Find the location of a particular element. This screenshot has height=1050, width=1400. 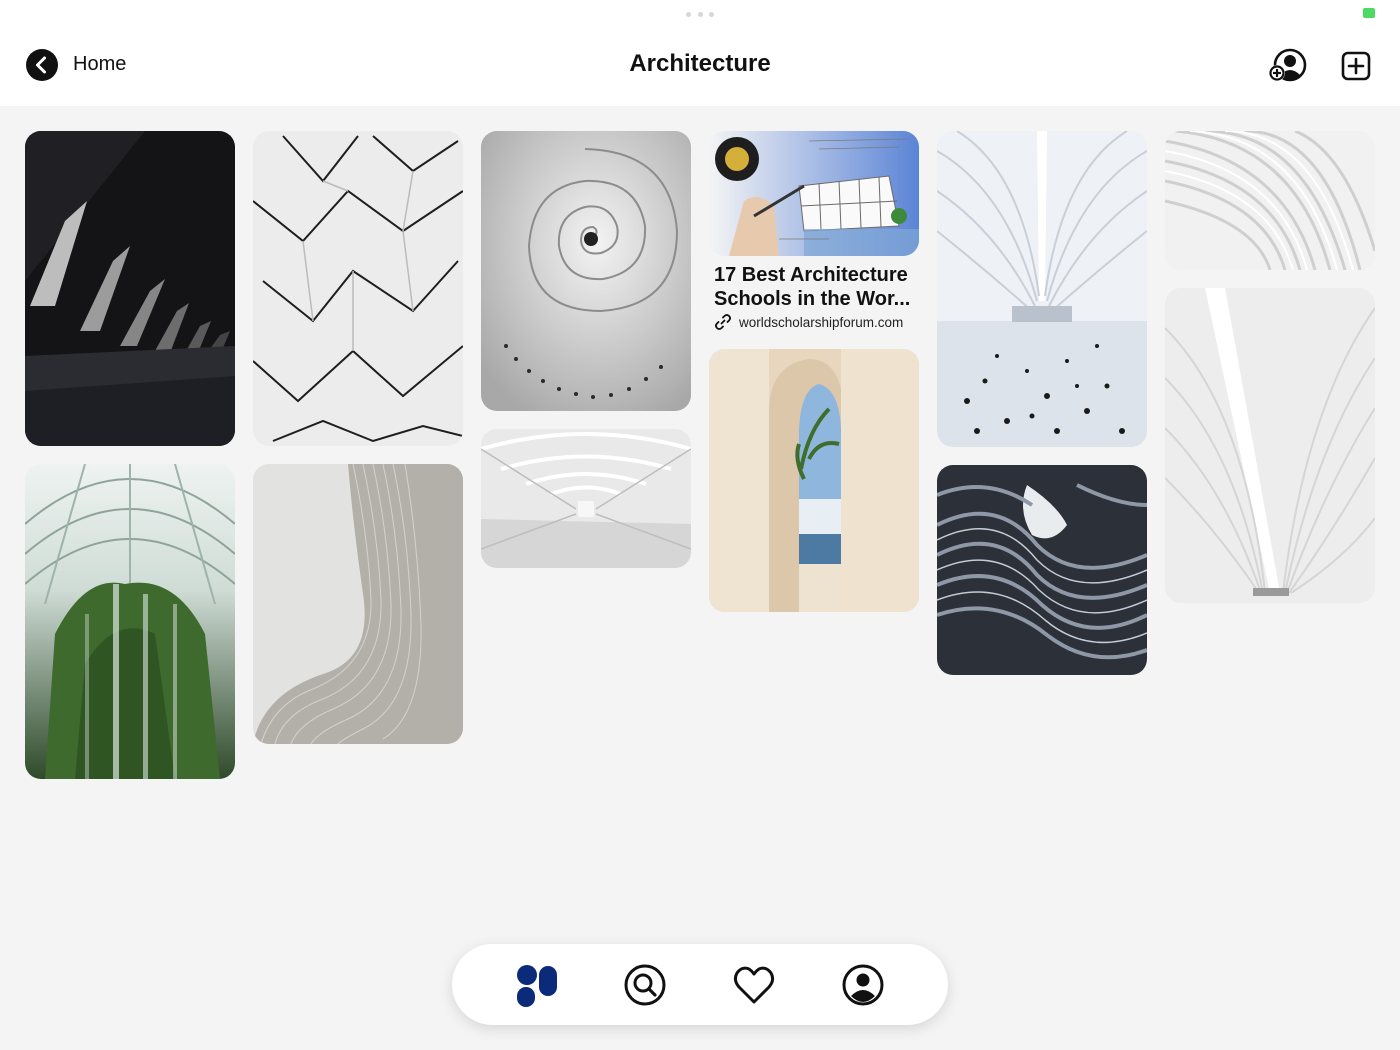

pins-icon is located at coordinates (537, 986).